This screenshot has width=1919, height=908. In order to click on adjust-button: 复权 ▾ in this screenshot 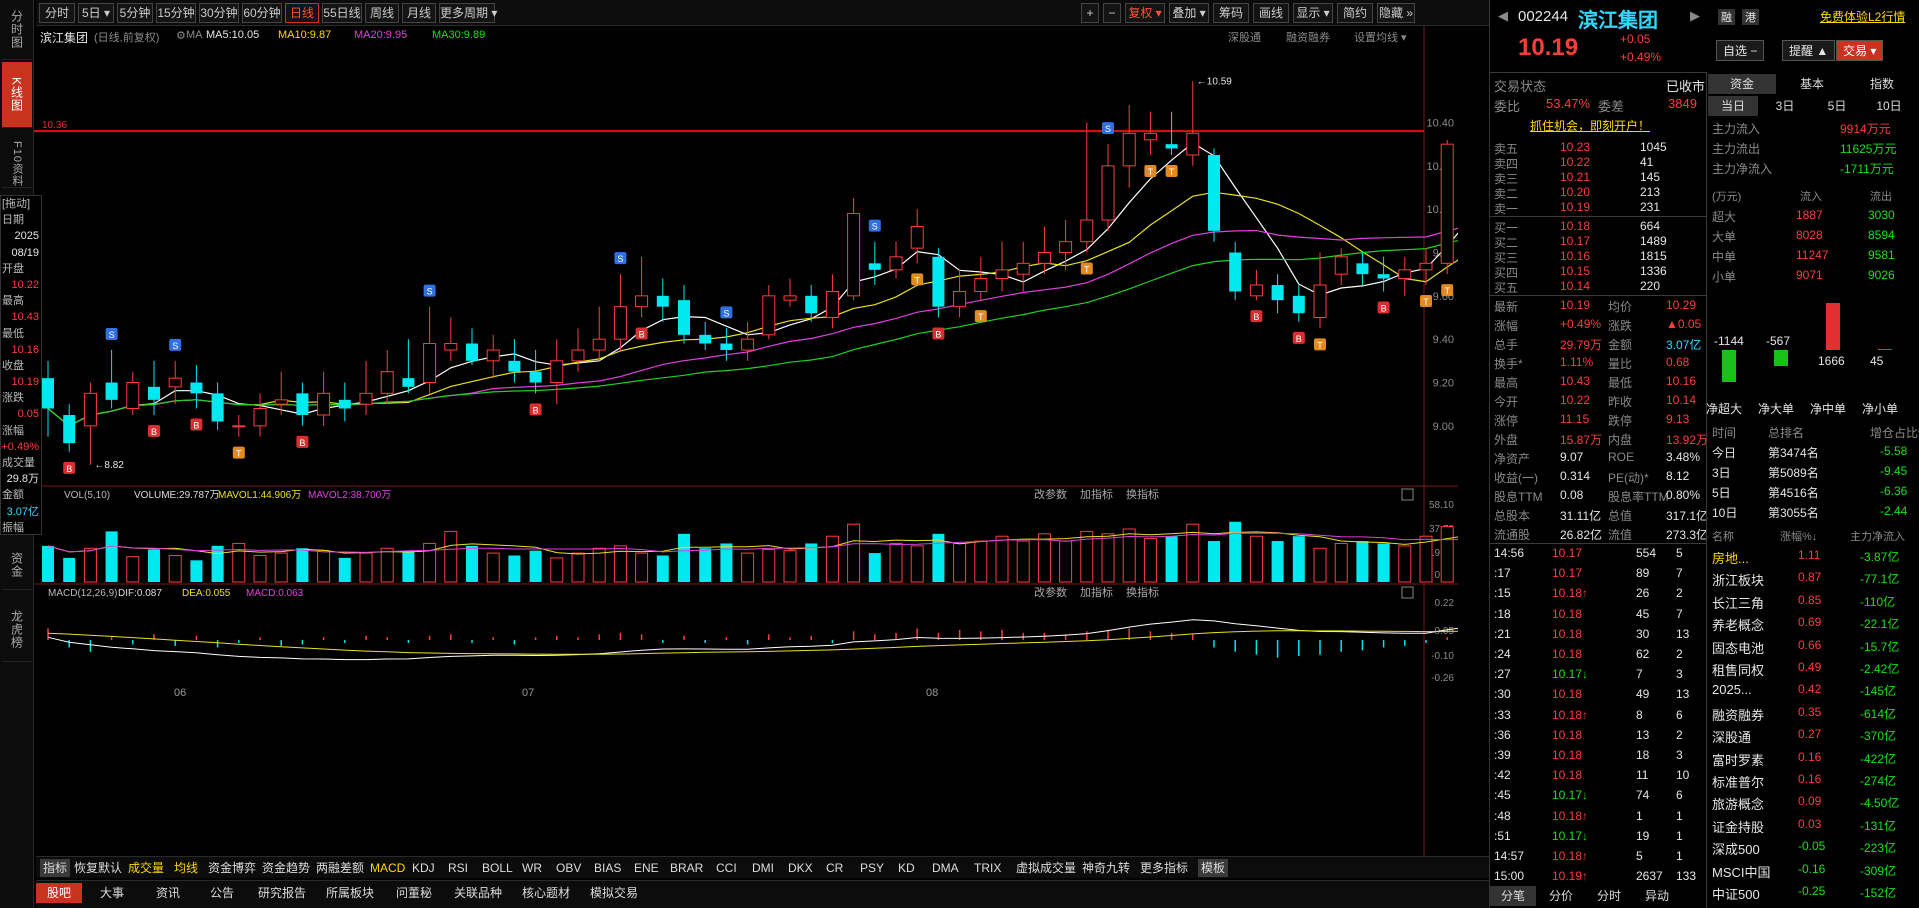, I will do `click(1145, 13)`.